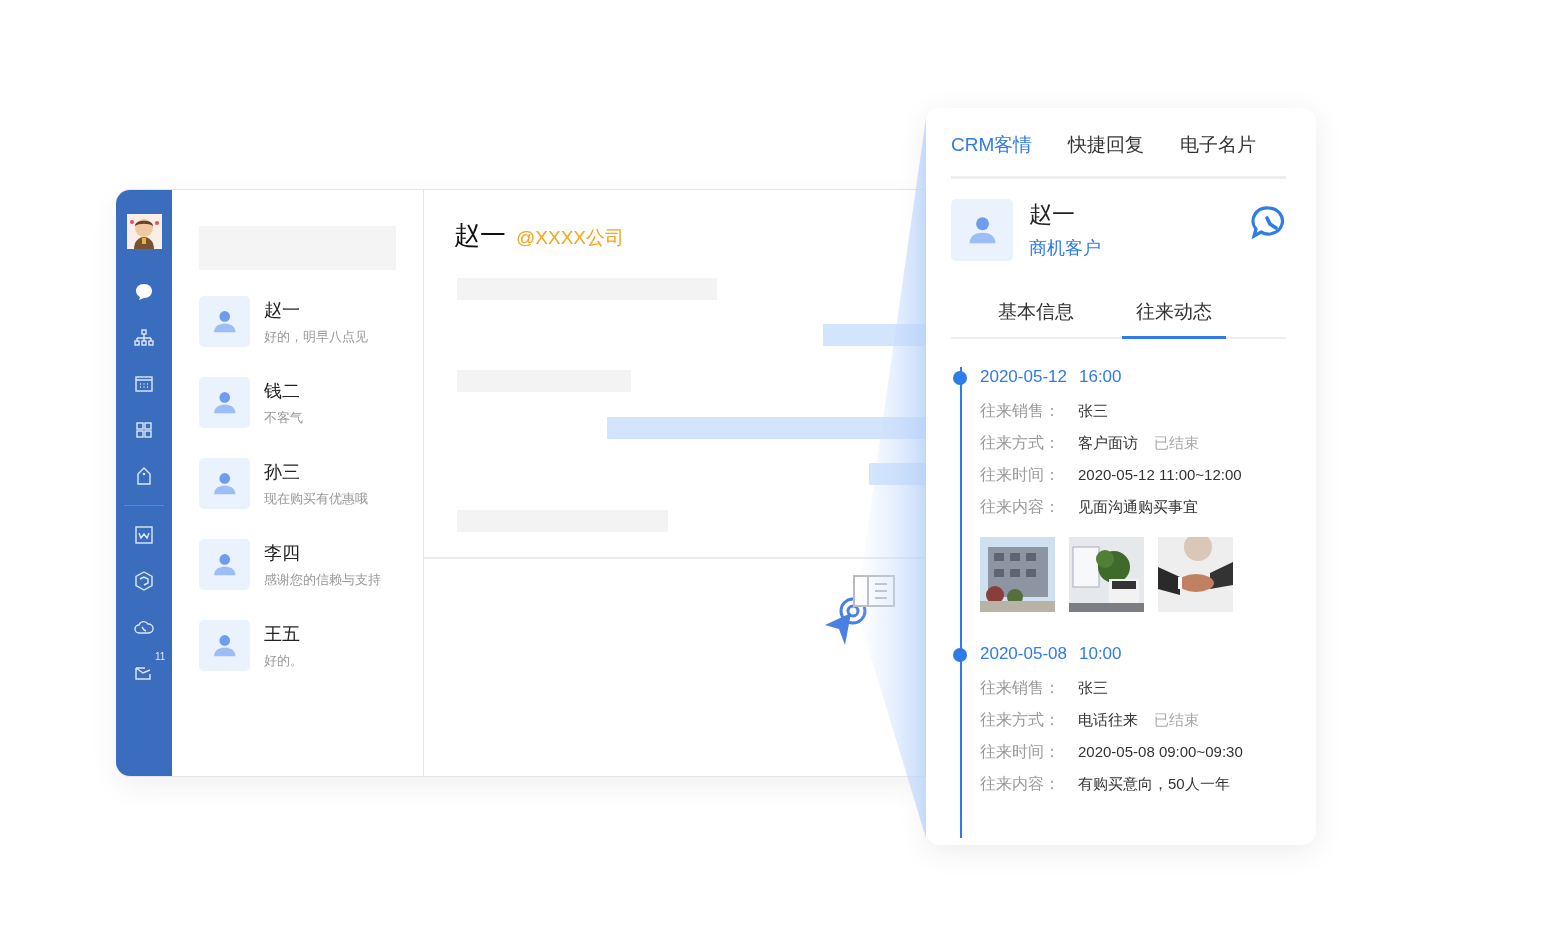 Image resolution: width=1548 pixels, height=952 pixels. Describe the element at coordinates (992, 145) in the screenshot. I see `panel-tab: CRM客情` at that location.